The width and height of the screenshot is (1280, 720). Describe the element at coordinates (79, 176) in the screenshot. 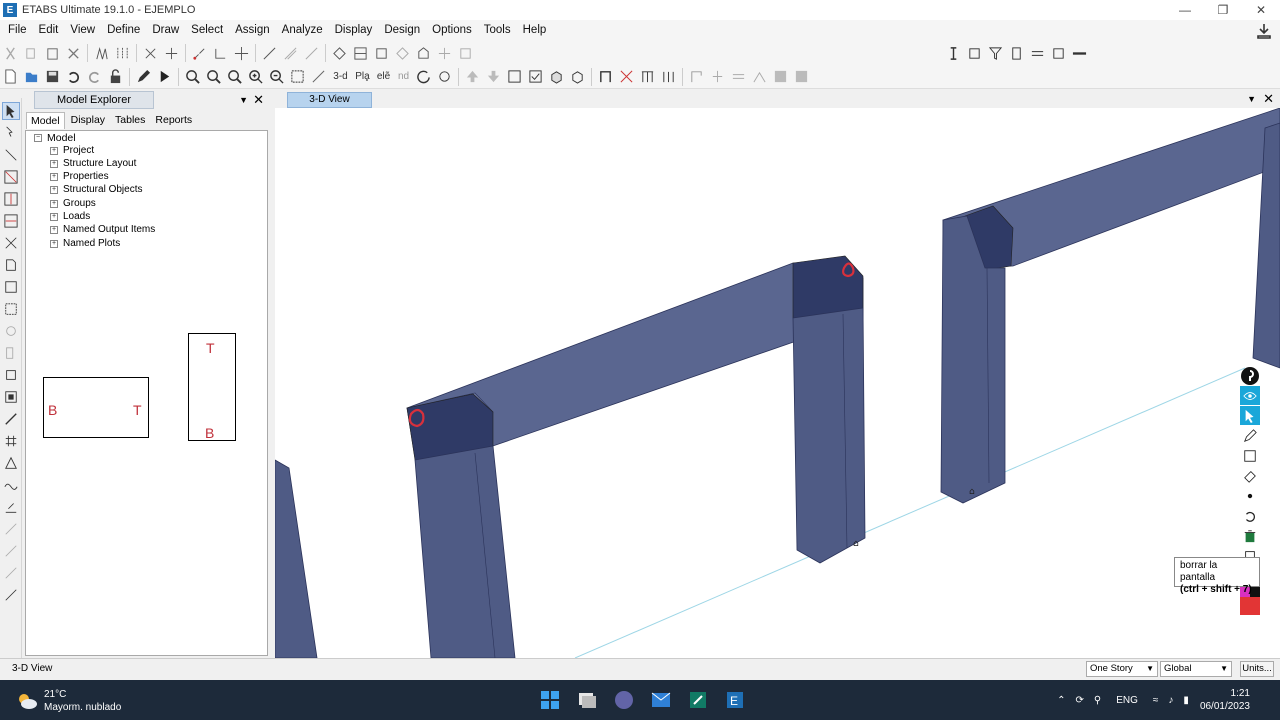

I see `tree-item-properties: + Properties` at that location.